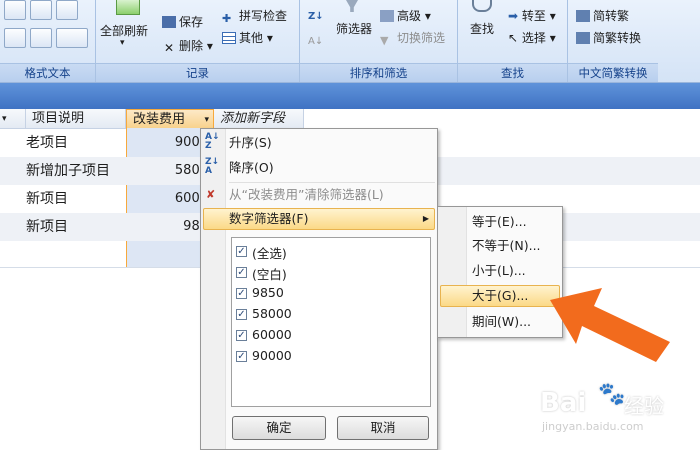 This screenshot has height=450, width=700. What do you see at coordinates (15, 10) in the screenshot?
I see `align-icon` at bounding box center [15, 10].